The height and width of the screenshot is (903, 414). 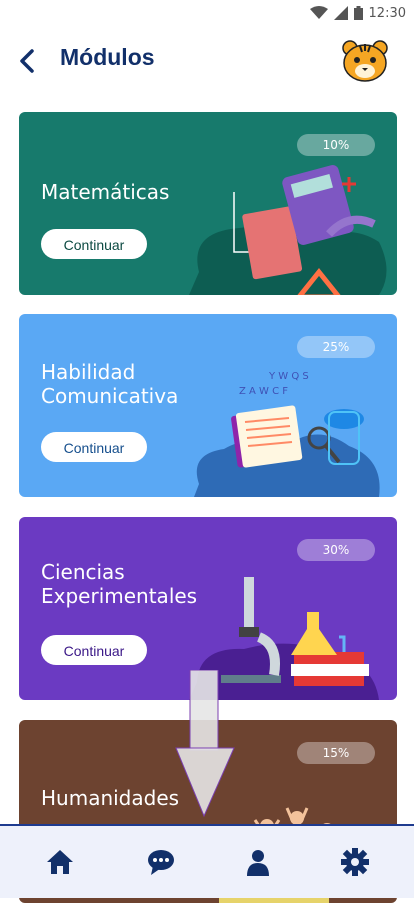 What do you see at coordinates (207, 861) in the screenshot?
I see `bottom-navigation` at bounding box center [207, 861].